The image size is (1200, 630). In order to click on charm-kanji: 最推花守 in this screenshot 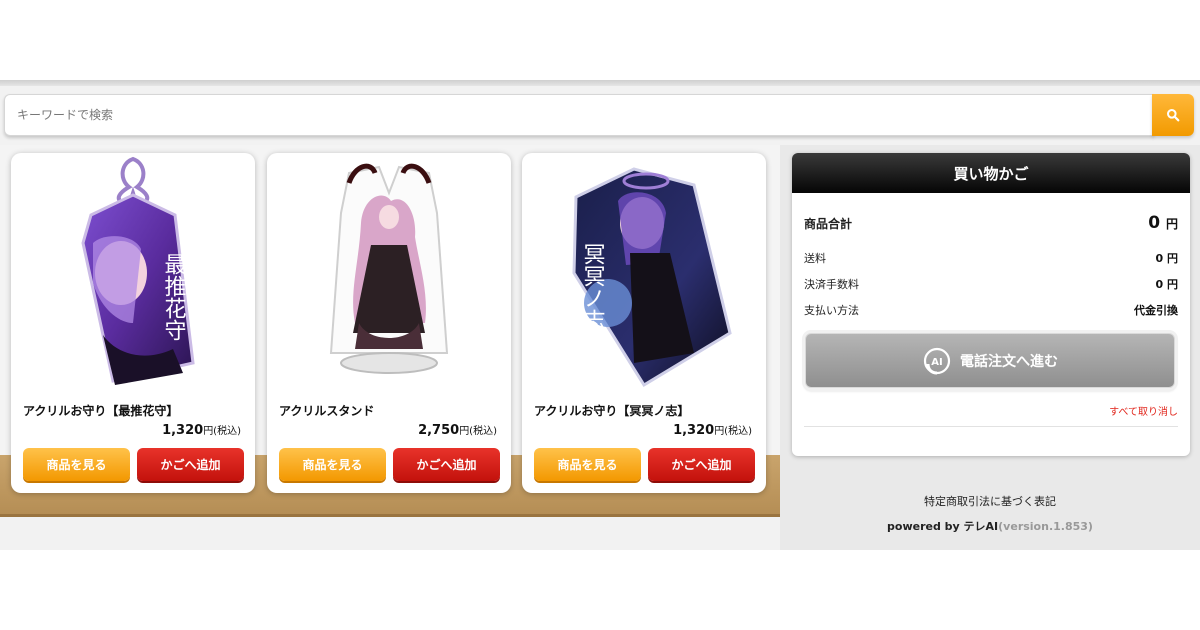, I will do `click(174, 297)`.